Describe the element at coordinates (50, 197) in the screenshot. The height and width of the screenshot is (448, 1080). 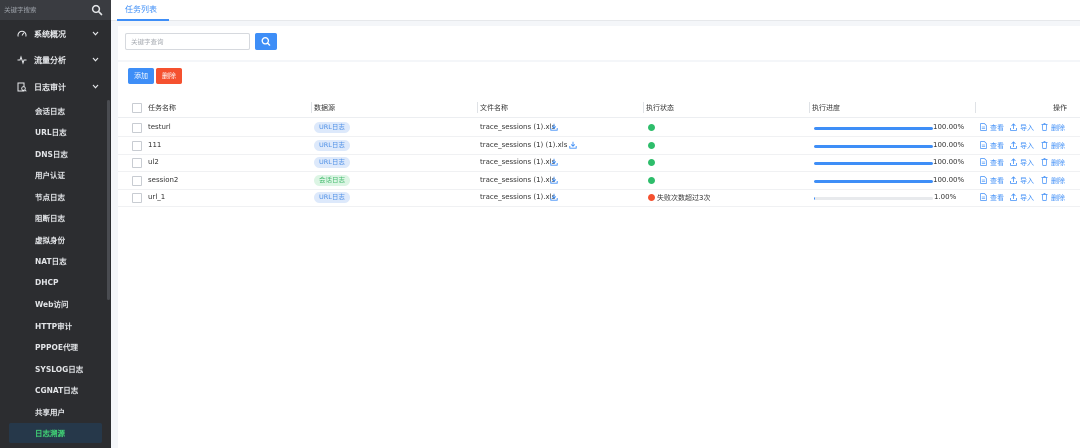
I see `sidebar-item-label: 节点日志` at that location.